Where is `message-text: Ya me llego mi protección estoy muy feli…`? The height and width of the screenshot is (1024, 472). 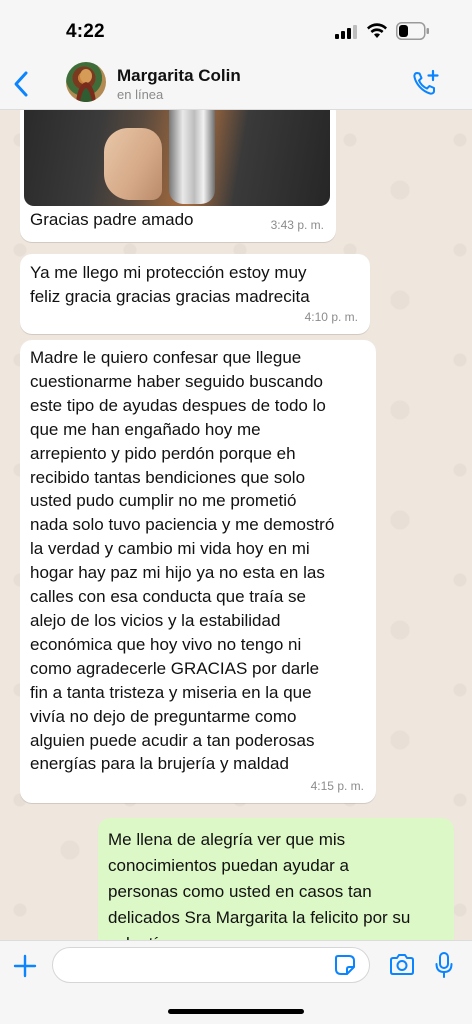
message-text: Ya me llego mi protección estoy muy feli… is located at coordinates (170, 284).